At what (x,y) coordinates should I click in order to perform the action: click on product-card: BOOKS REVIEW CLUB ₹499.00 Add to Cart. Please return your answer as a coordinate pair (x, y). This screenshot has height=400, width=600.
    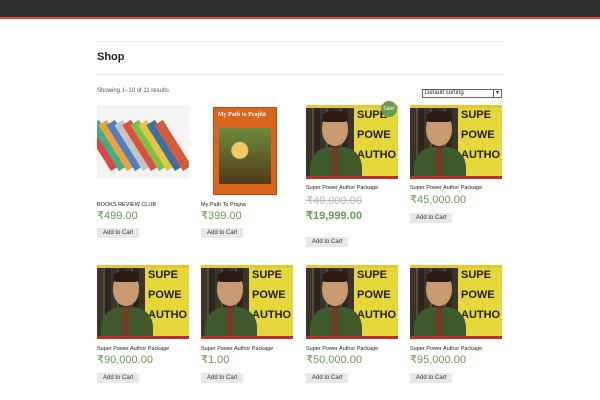
    Looking at the image, I should click on (143, 172).